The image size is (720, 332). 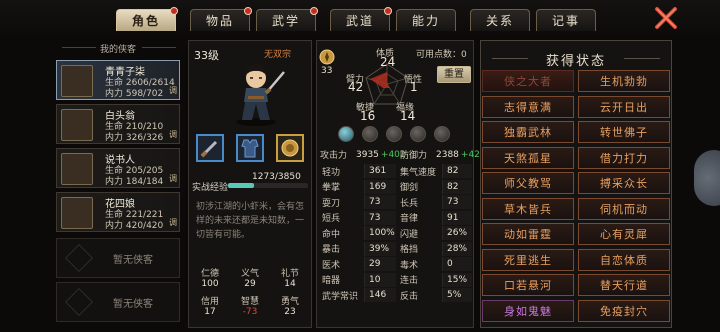 I want to click on virtue-label: 信用, so click(x=209, y=302).